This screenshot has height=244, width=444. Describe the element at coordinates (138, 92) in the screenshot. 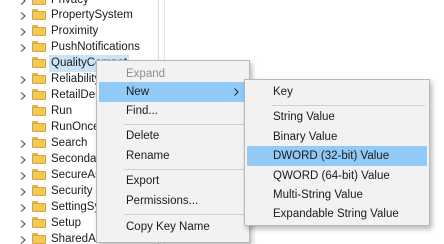

I see `menu-item-new-label: New` at that location.